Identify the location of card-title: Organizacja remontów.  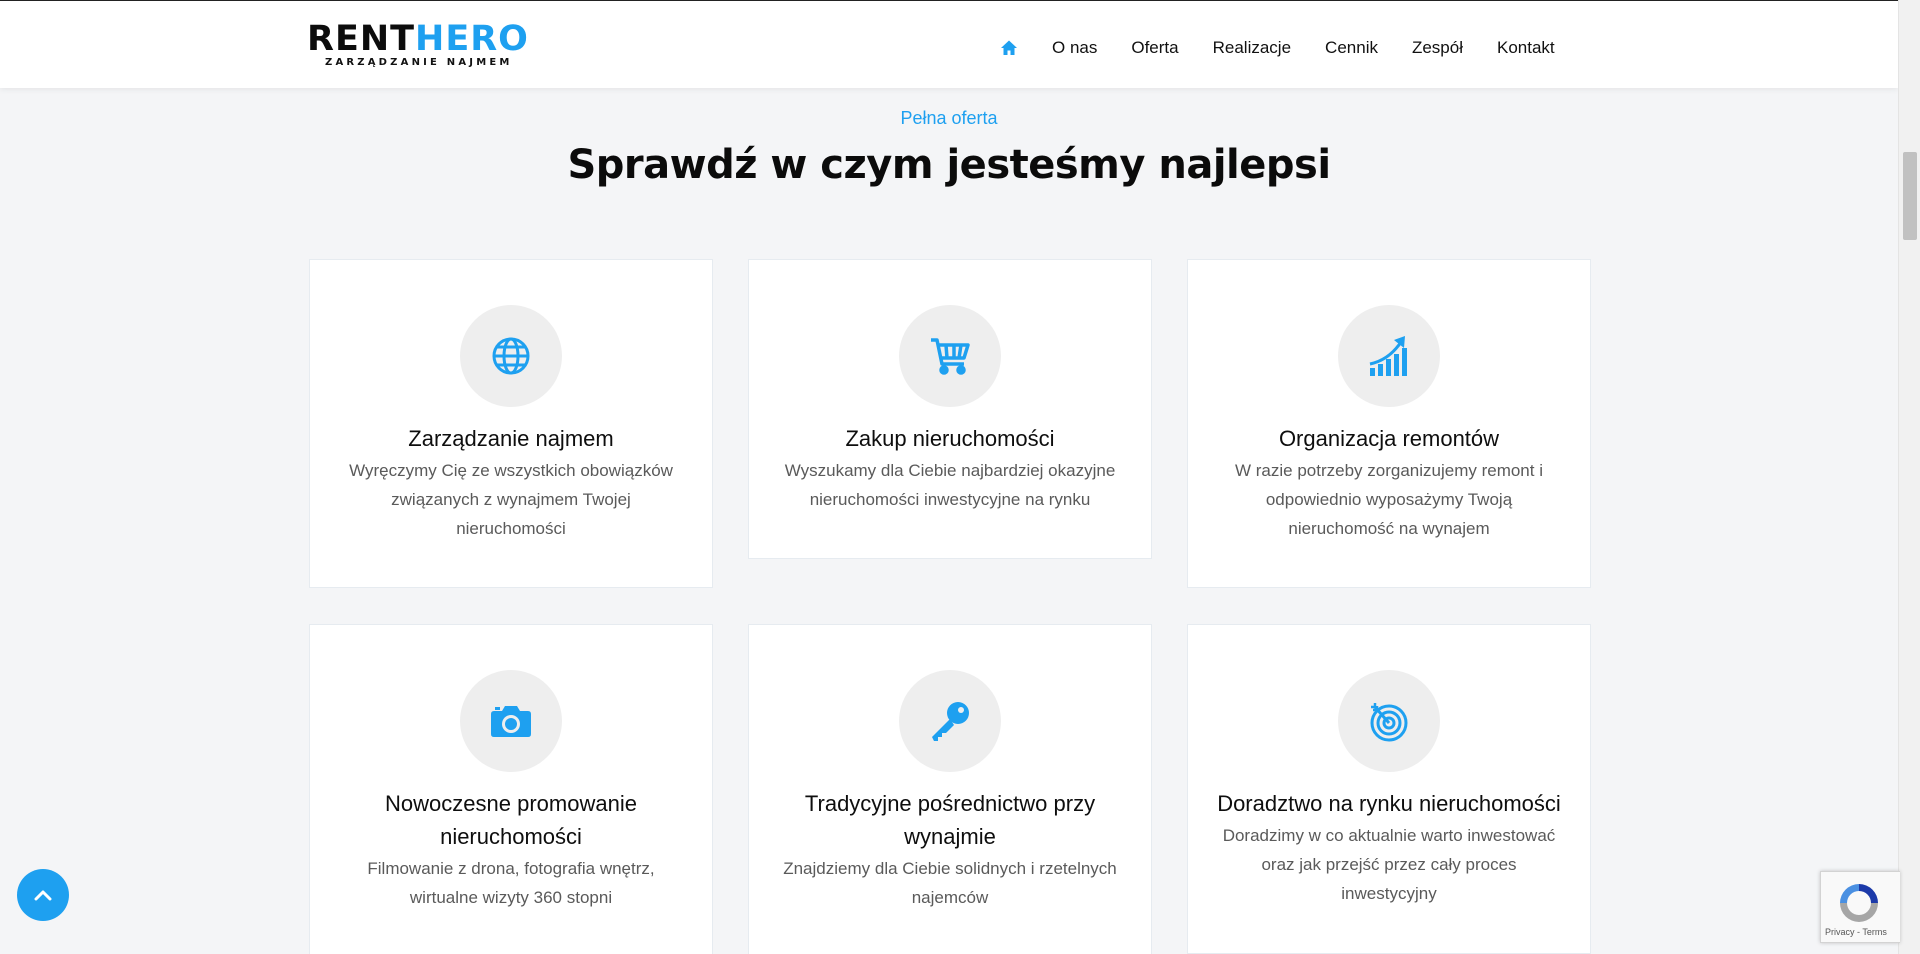
(1389, 438).